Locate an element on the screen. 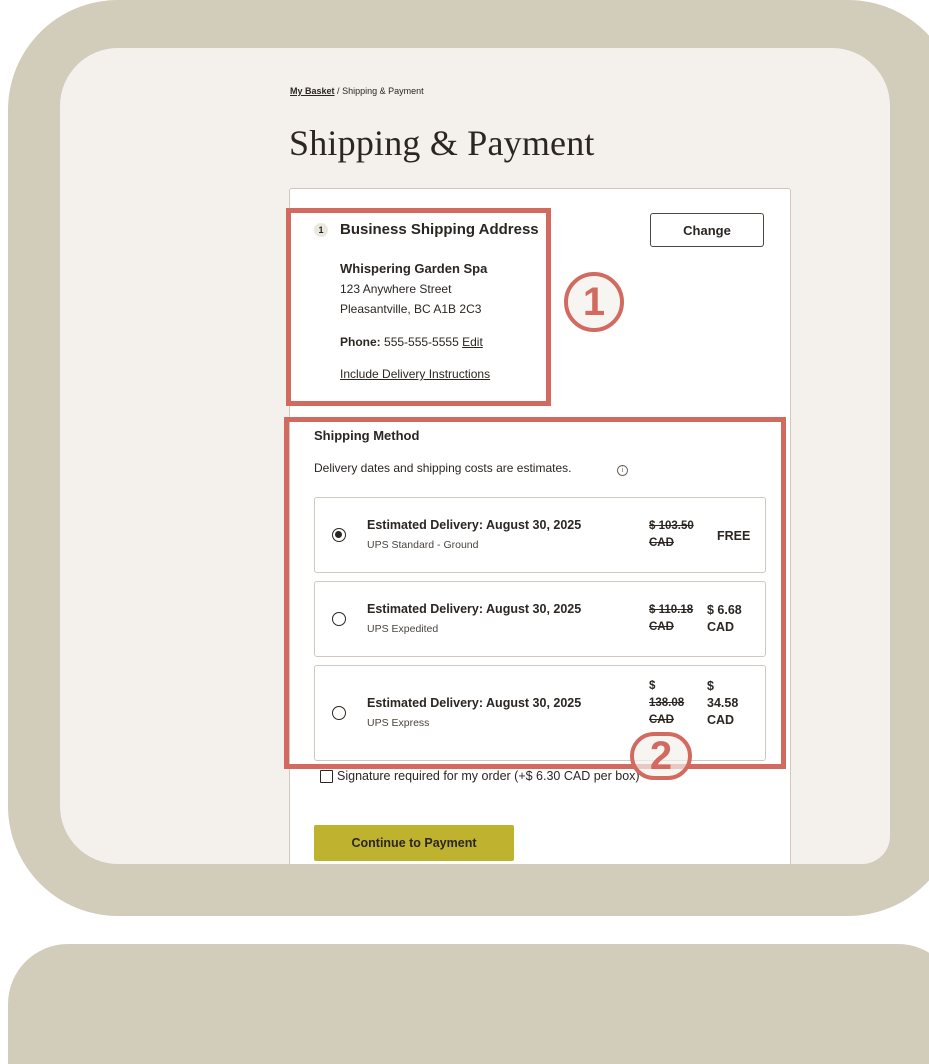 The height and width of the screenshot is (1064, 929). callout-number-1: 1 is located at coordinates (594, 302).